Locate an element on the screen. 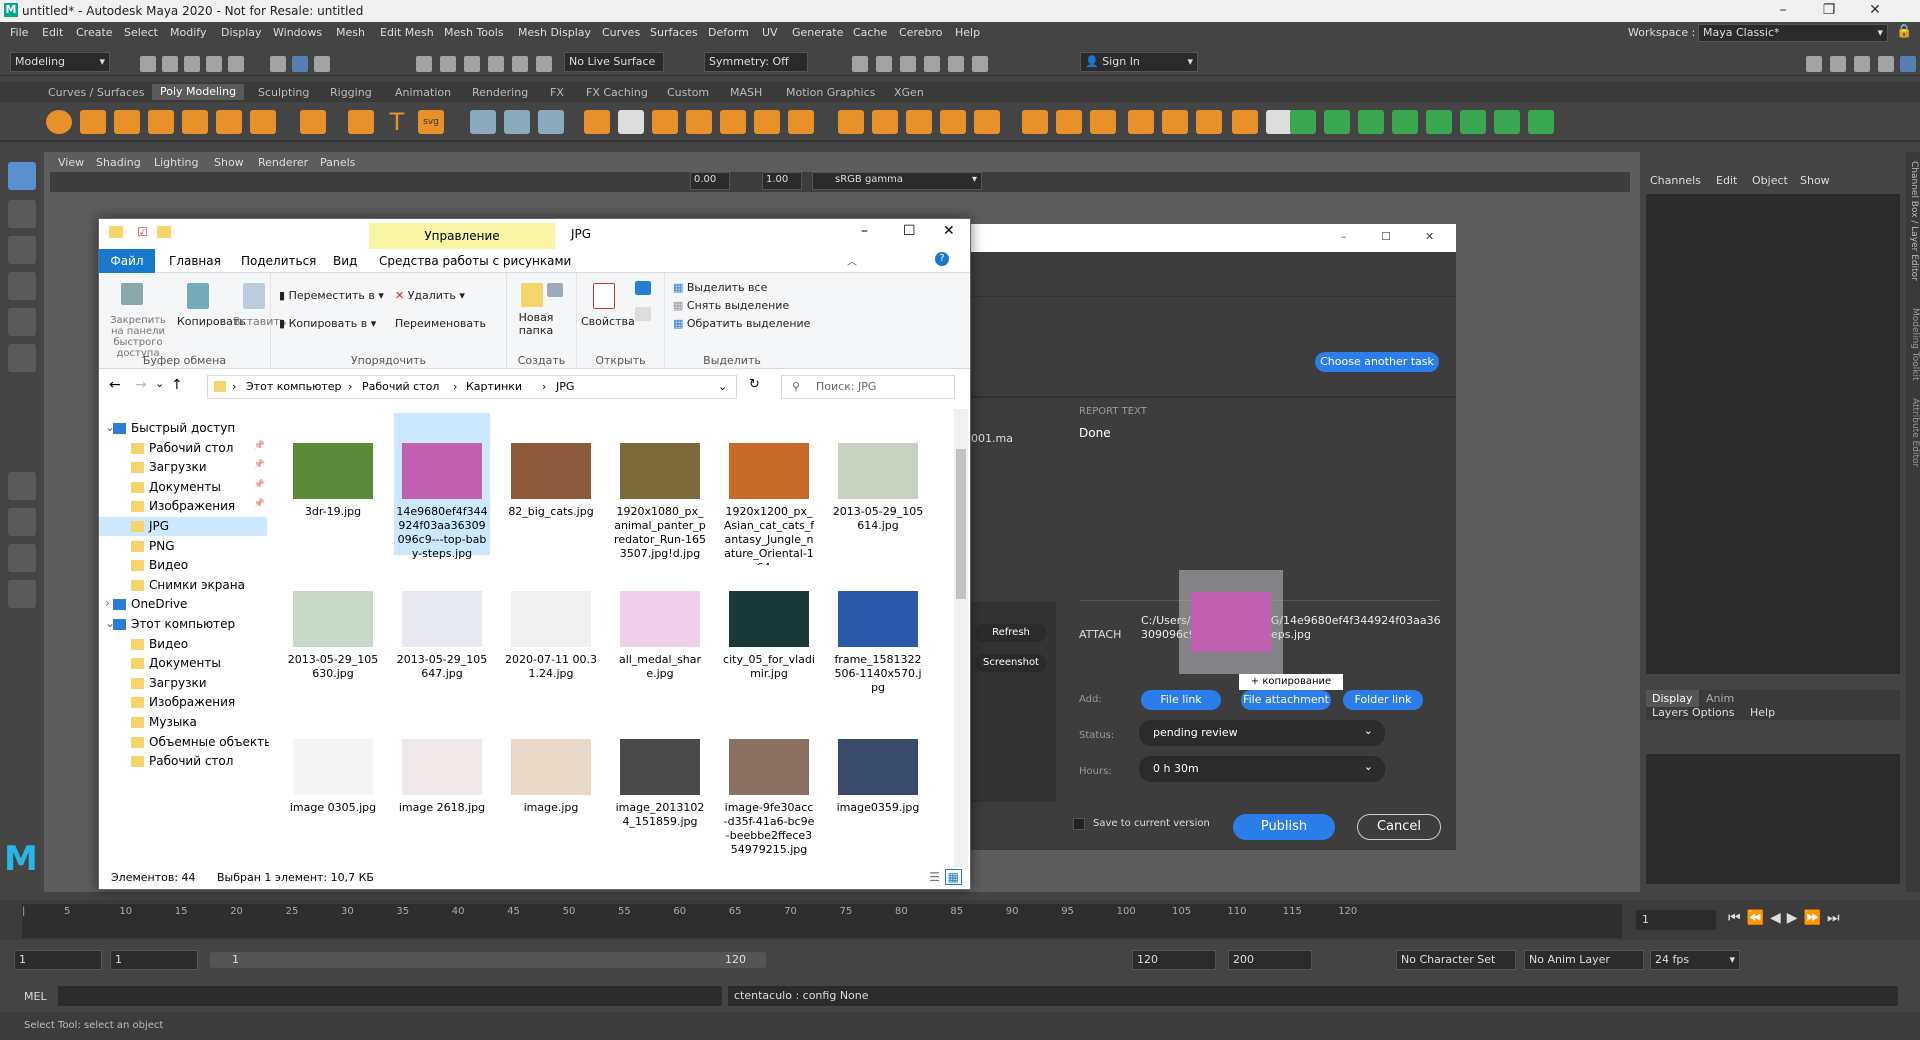 Image resolution: width=1920 pixels, height=1040 pixels. tab-share: Поделиться is located at coordinates (278, 261).